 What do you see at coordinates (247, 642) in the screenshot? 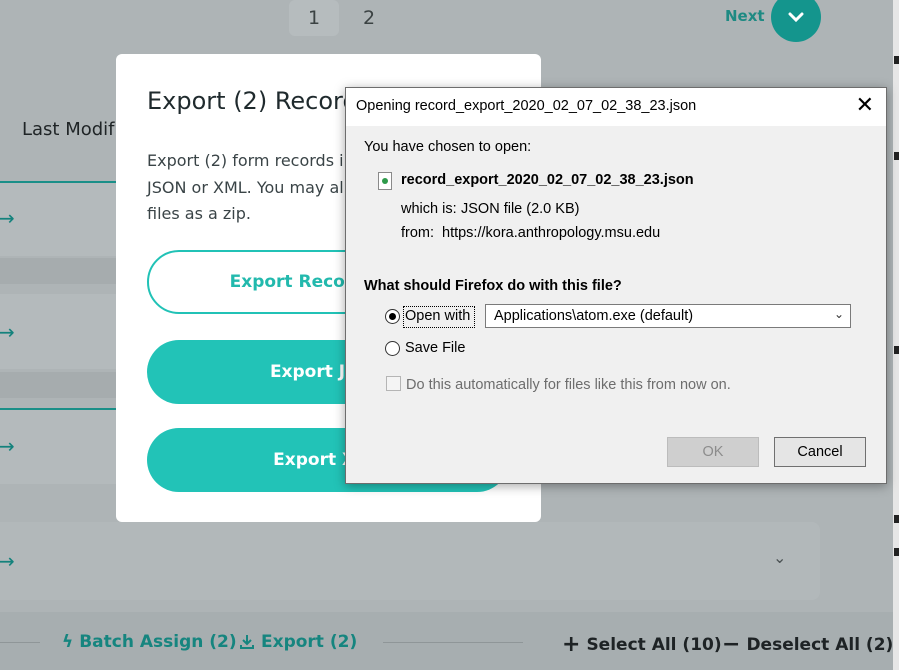
I see `download-icon` at bounding box center [247, 642].